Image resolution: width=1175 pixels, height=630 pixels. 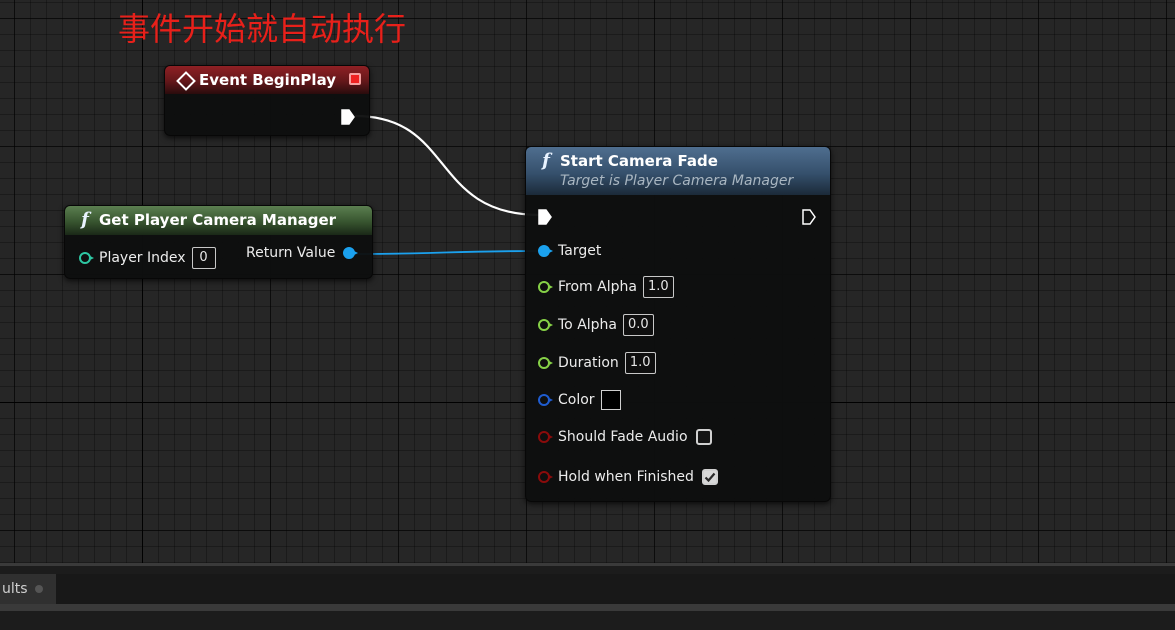 What do you see at coordinates (545, 400) in the screenshot?
I see `struct-pin-icon` at bounding box center [545, 400].